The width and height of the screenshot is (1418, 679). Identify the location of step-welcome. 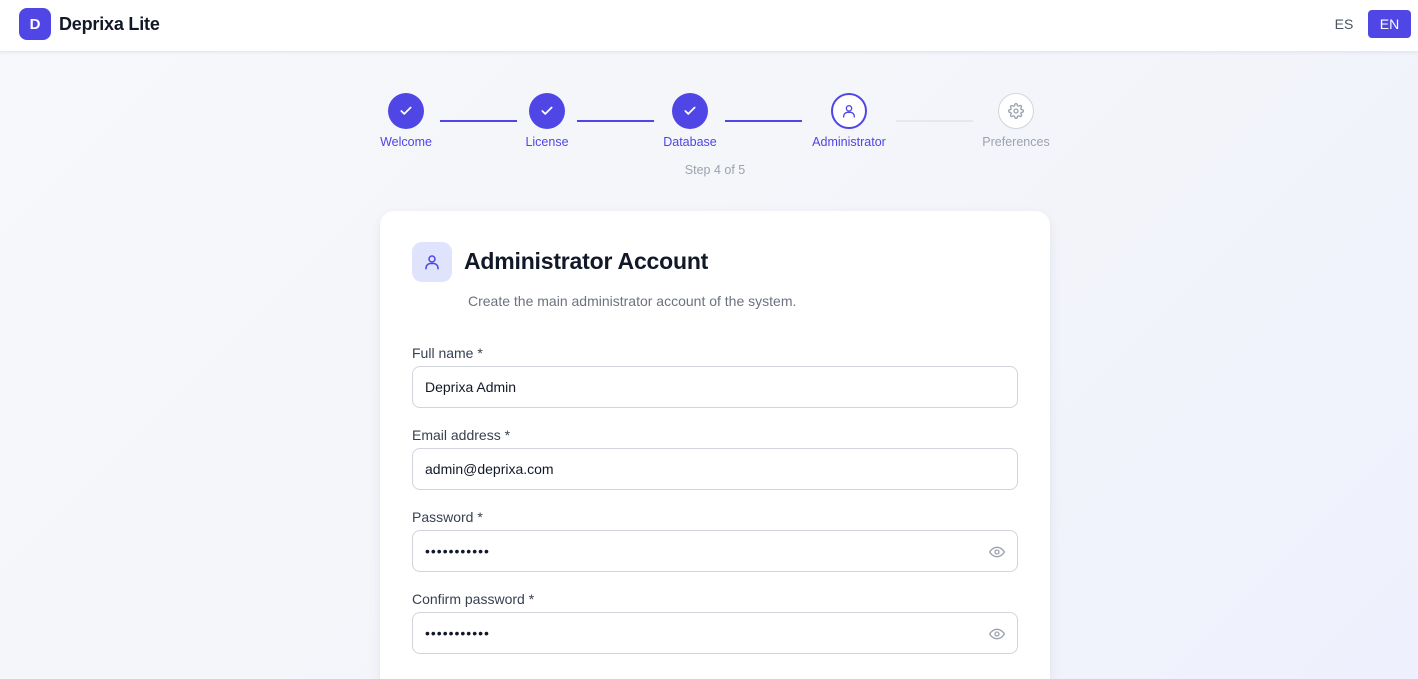
(406, 111).